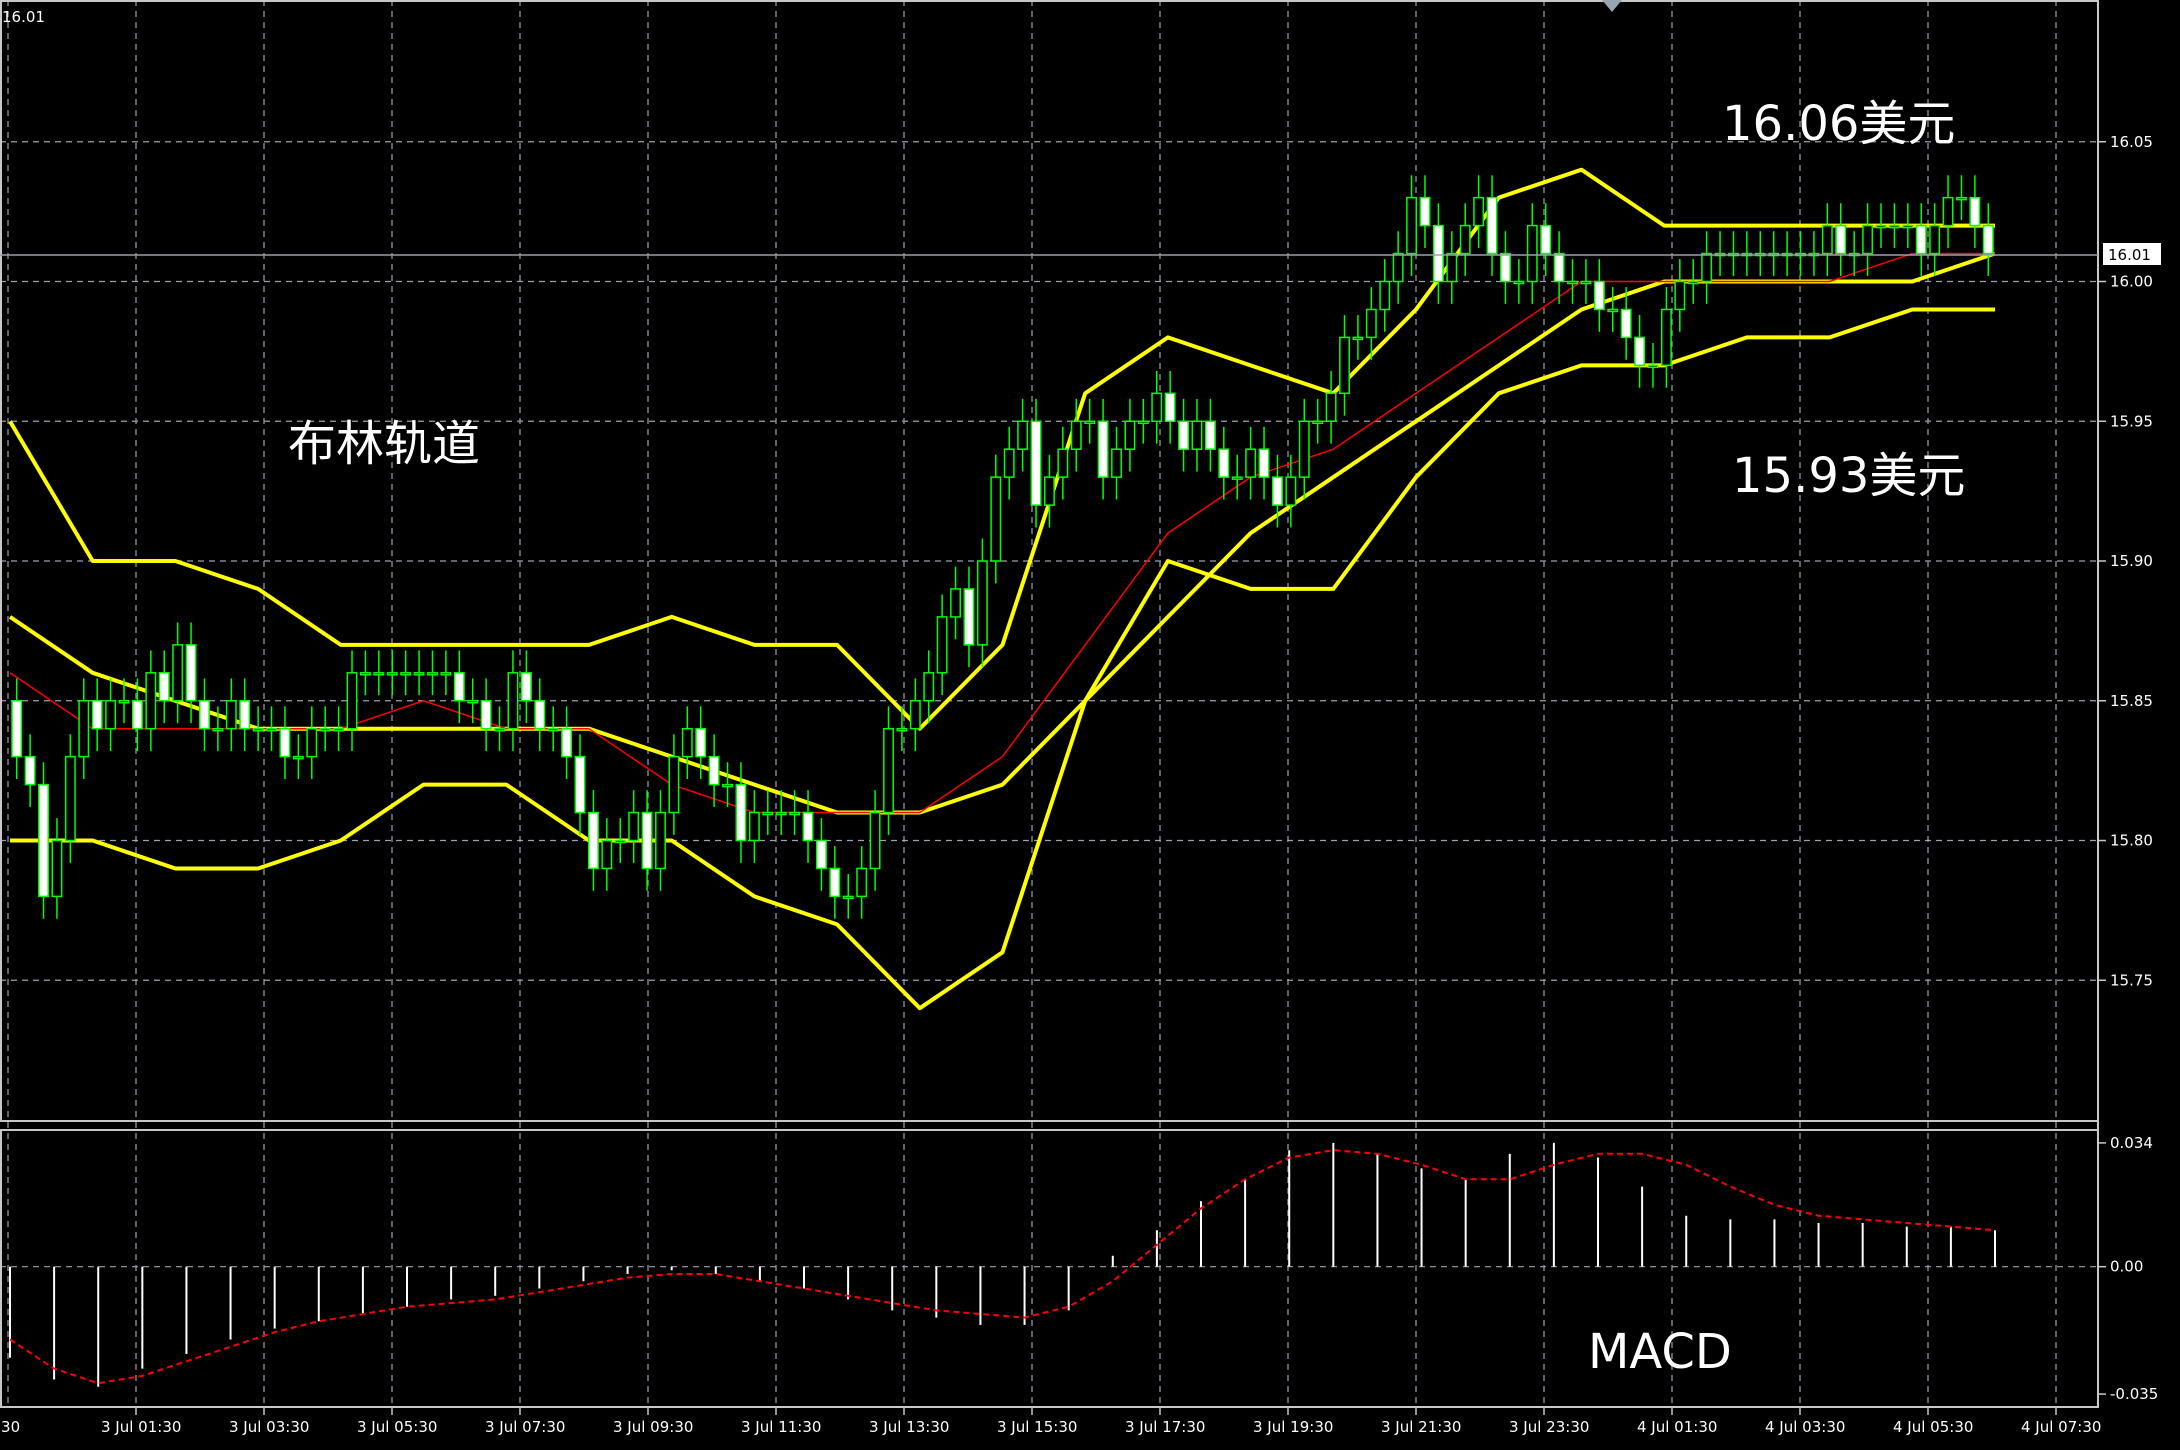  What do you see at coordinates (2131, 142) in the screenshot?
I see `price-tick-label: 16.05` at bounding box center [2131, 142].